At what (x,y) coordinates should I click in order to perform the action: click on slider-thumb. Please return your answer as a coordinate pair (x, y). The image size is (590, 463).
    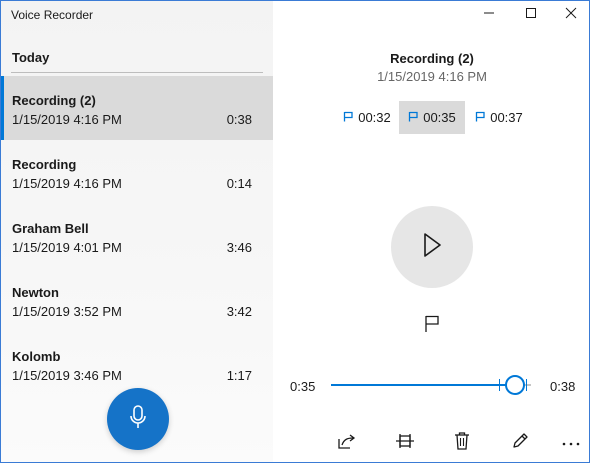
    Looking at the image, I should click on (515, 385).